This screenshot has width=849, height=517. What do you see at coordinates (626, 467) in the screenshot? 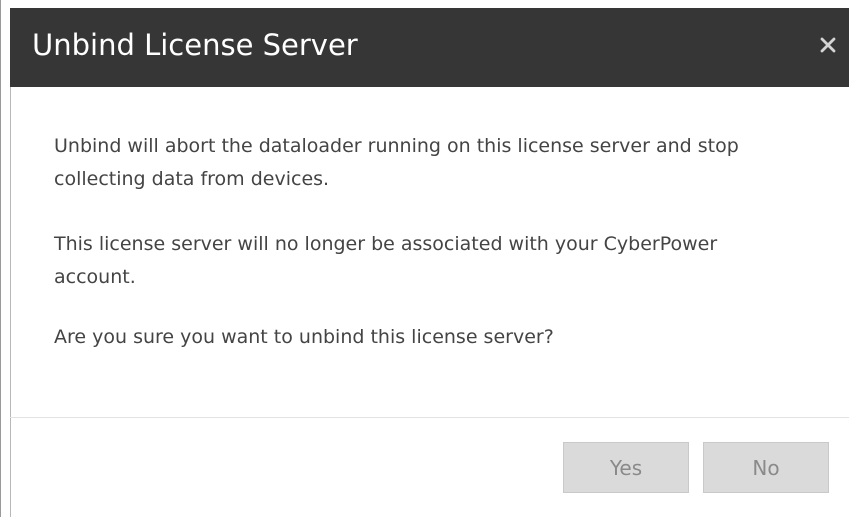
I see `yes-button: Yes` at bounding box center [626, 467].